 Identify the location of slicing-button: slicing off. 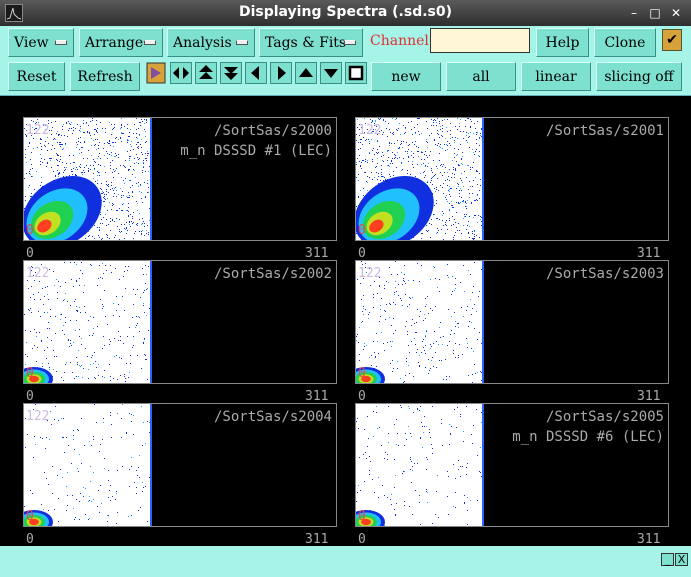
(639, 76).